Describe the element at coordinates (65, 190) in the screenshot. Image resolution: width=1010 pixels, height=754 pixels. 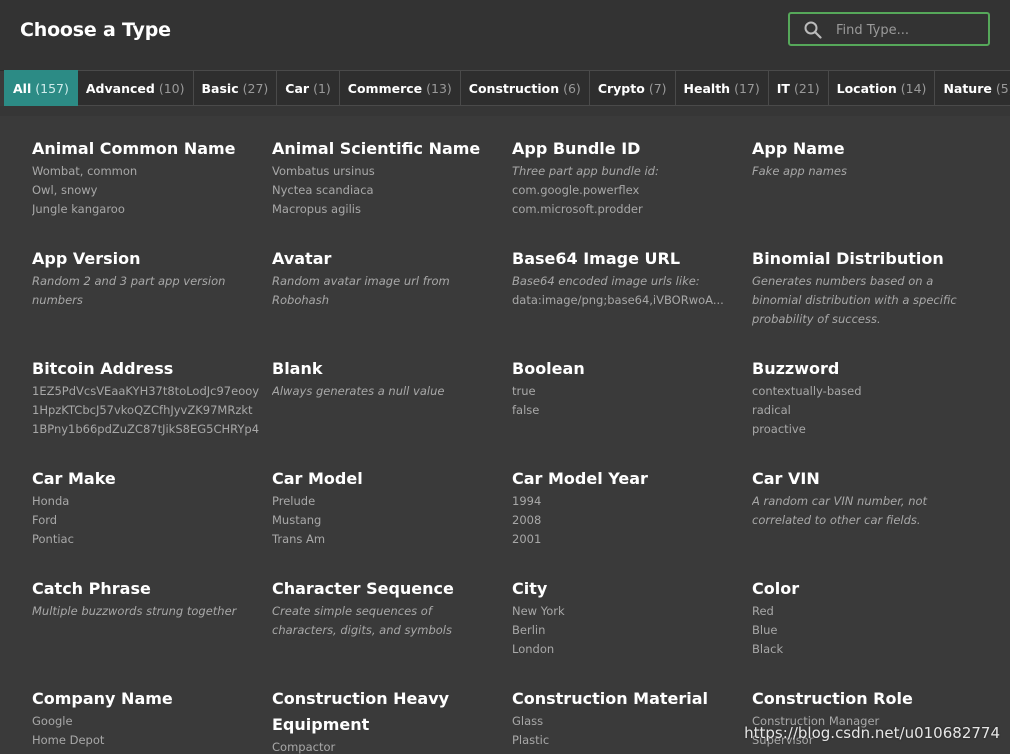
I see `type-example: Owl, snowy` at that location.